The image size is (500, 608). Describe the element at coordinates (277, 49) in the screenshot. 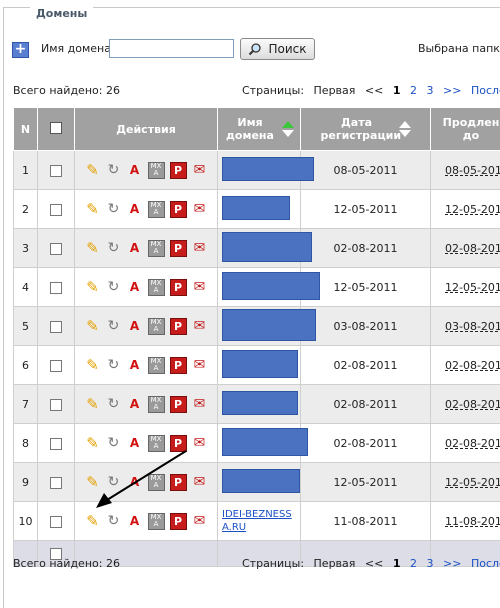

I see `search-button: Поиск` at that location.